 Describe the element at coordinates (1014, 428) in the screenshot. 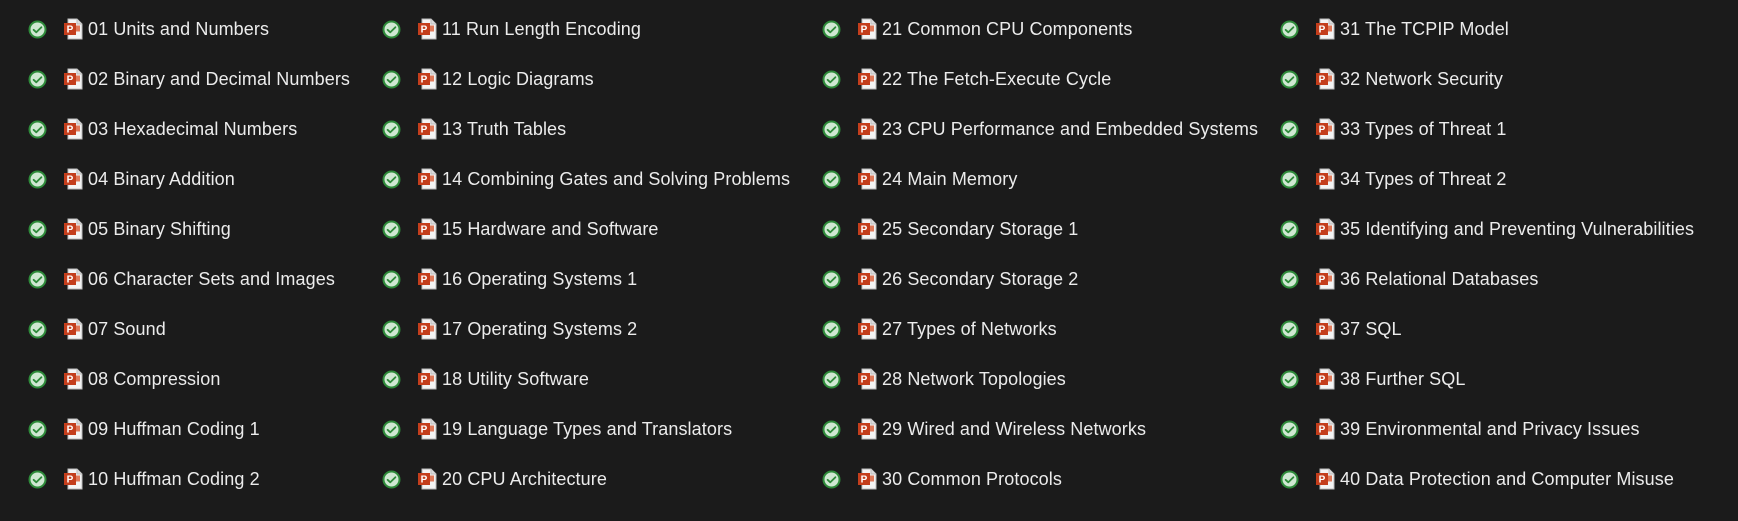

I see `file-name: 29 Wired and Wireless Networks` at that location.